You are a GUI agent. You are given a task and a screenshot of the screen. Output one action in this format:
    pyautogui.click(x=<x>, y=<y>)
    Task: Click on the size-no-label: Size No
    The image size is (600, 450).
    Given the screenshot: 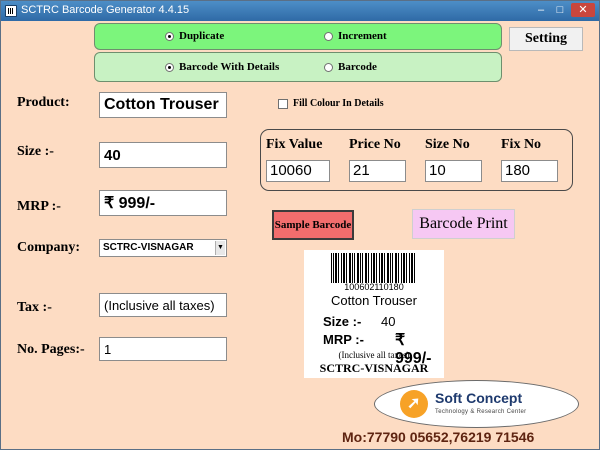 What is the action you would take?
    pyautogui.click(x=447, y=144)
    